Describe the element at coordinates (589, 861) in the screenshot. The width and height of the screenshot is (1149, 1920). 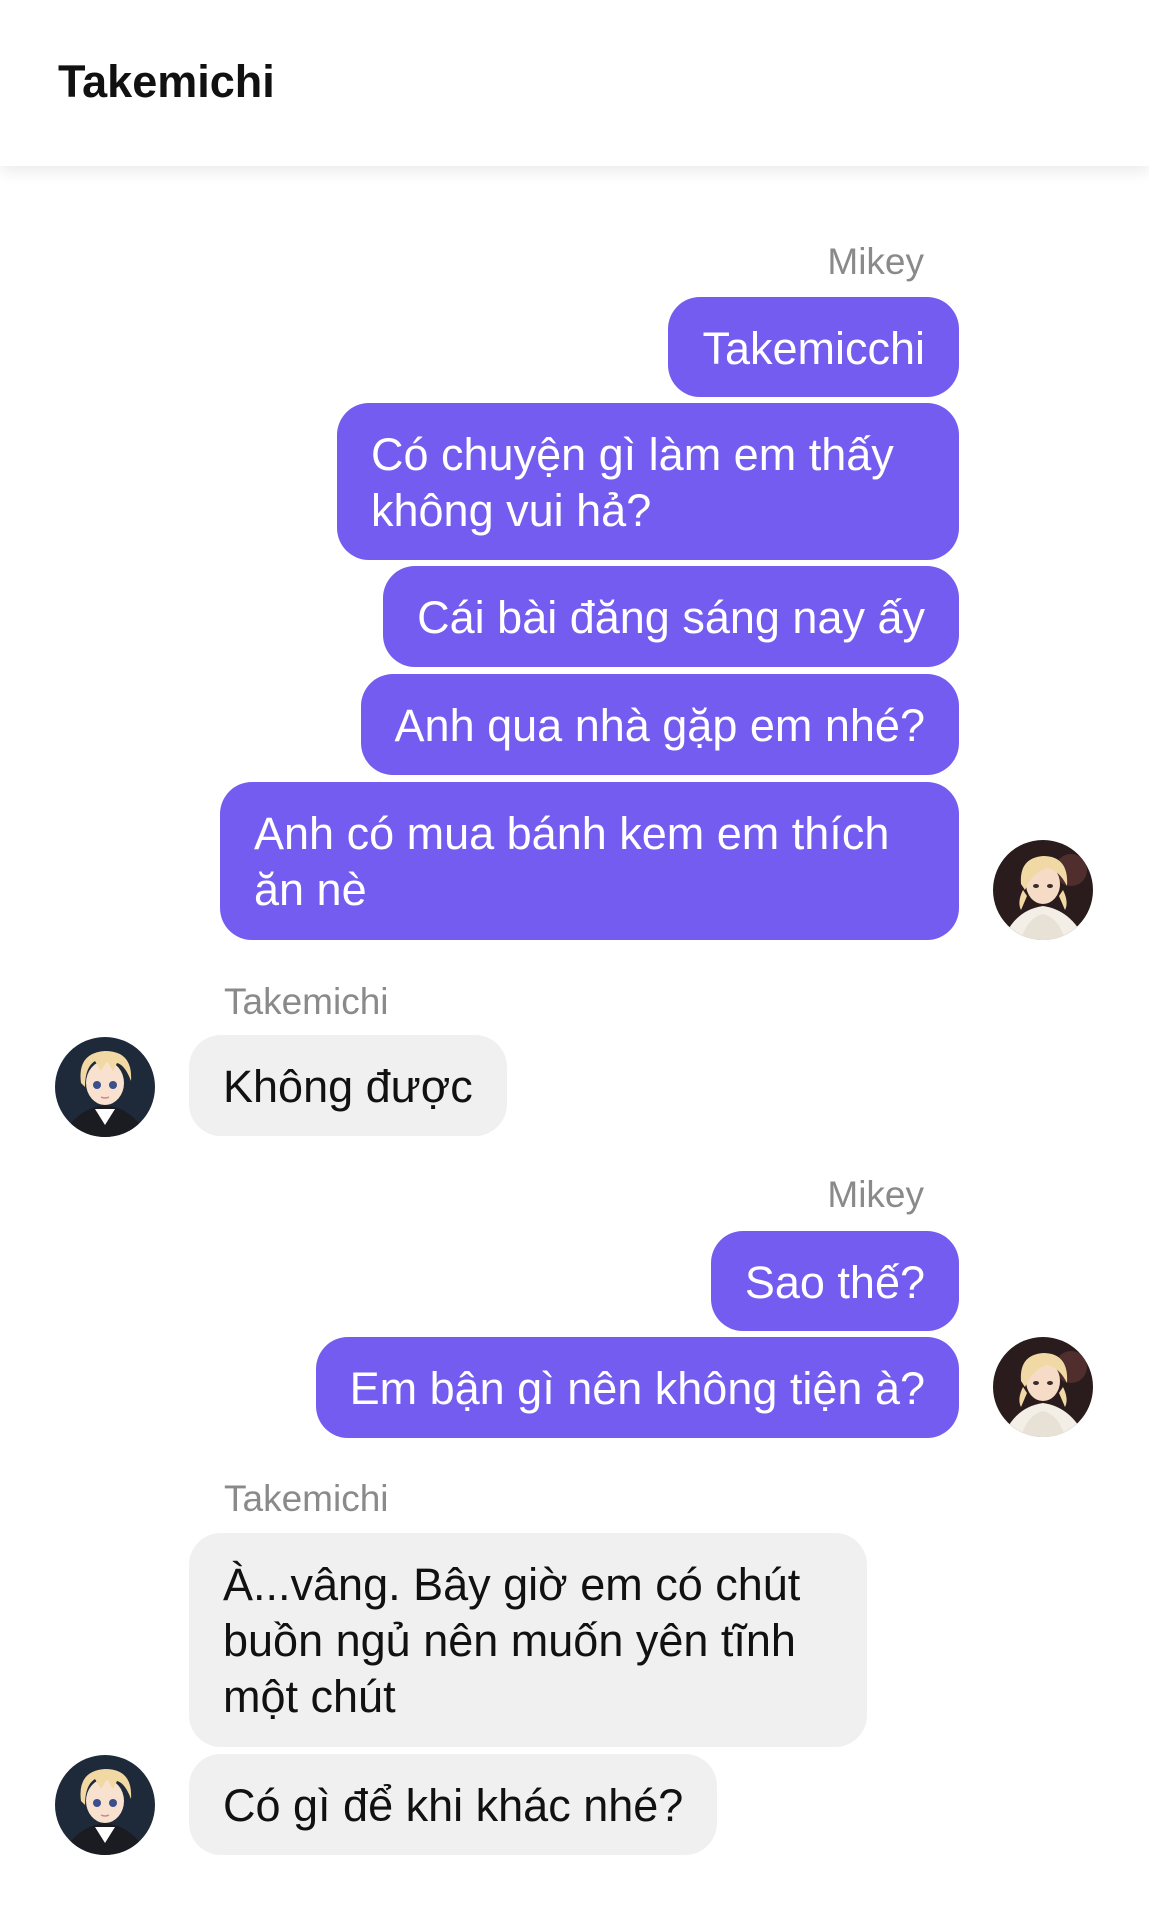
I see `message-bubble: Anh có mua bánh kem em thích ăn nè` at that location.